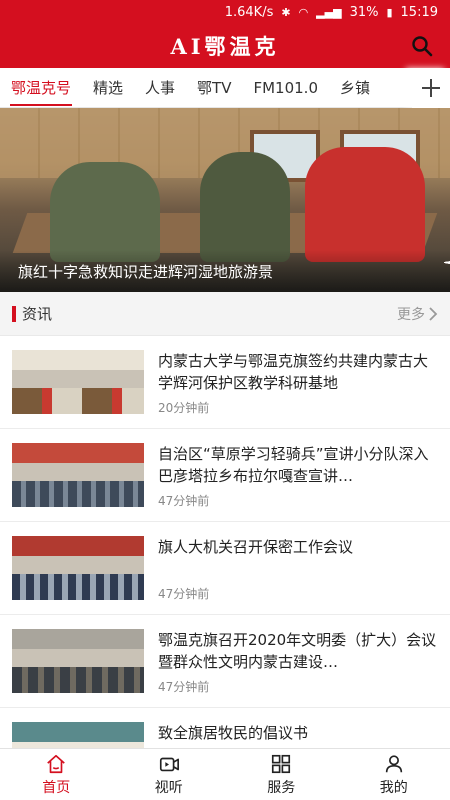  I want to click on more-label: 更多, so click(411, 314).